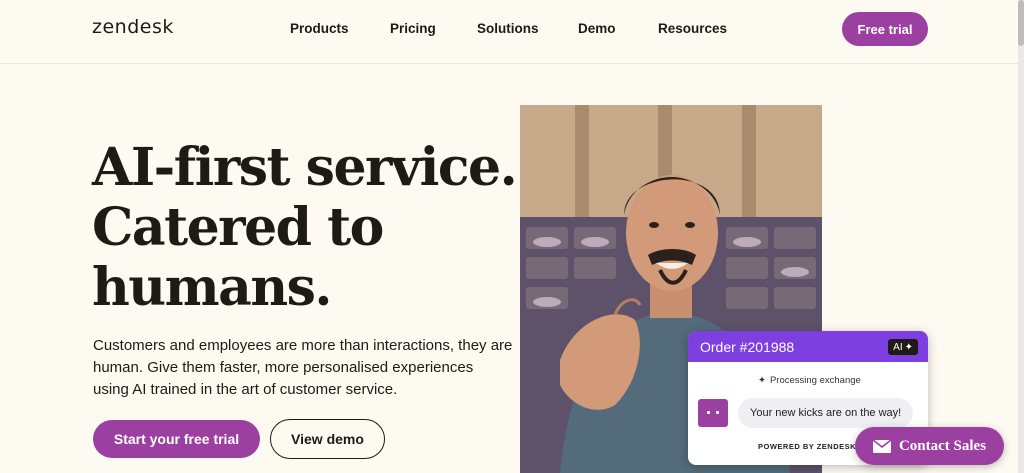 Image resolution: width=1024 pixels, height=473 pixels. Describe the element at coordinates (133, 27) in the screenshot. I see `zendesk-logo: zendesk` at that location.